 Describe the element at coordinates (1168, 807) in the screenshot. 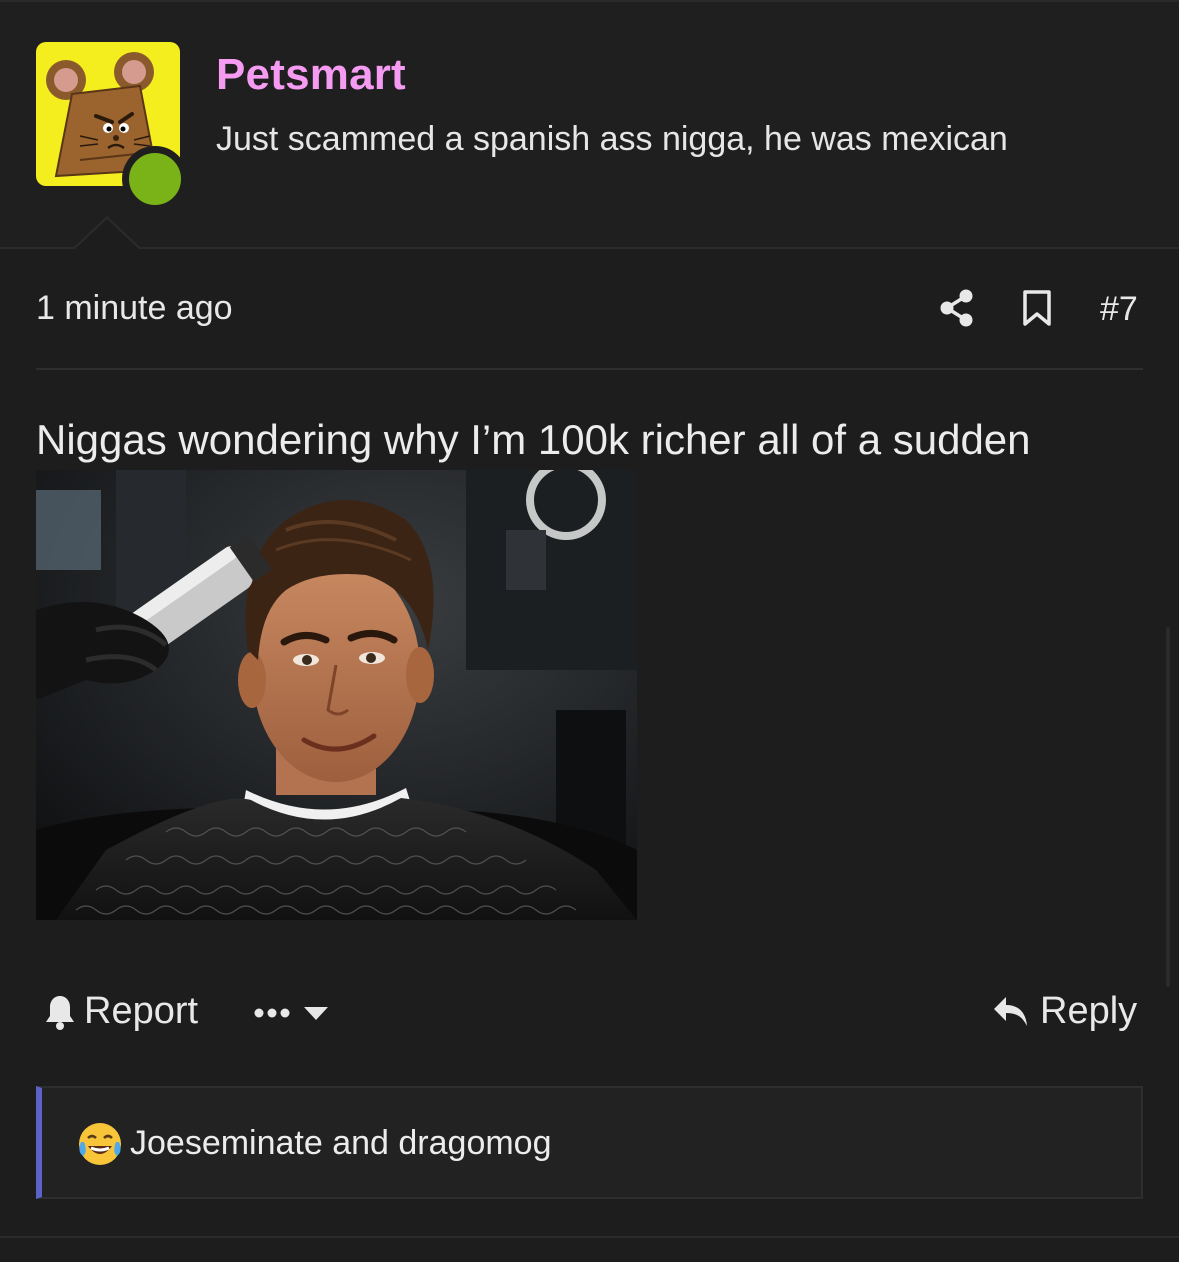

I see `scrollbar` at that location.